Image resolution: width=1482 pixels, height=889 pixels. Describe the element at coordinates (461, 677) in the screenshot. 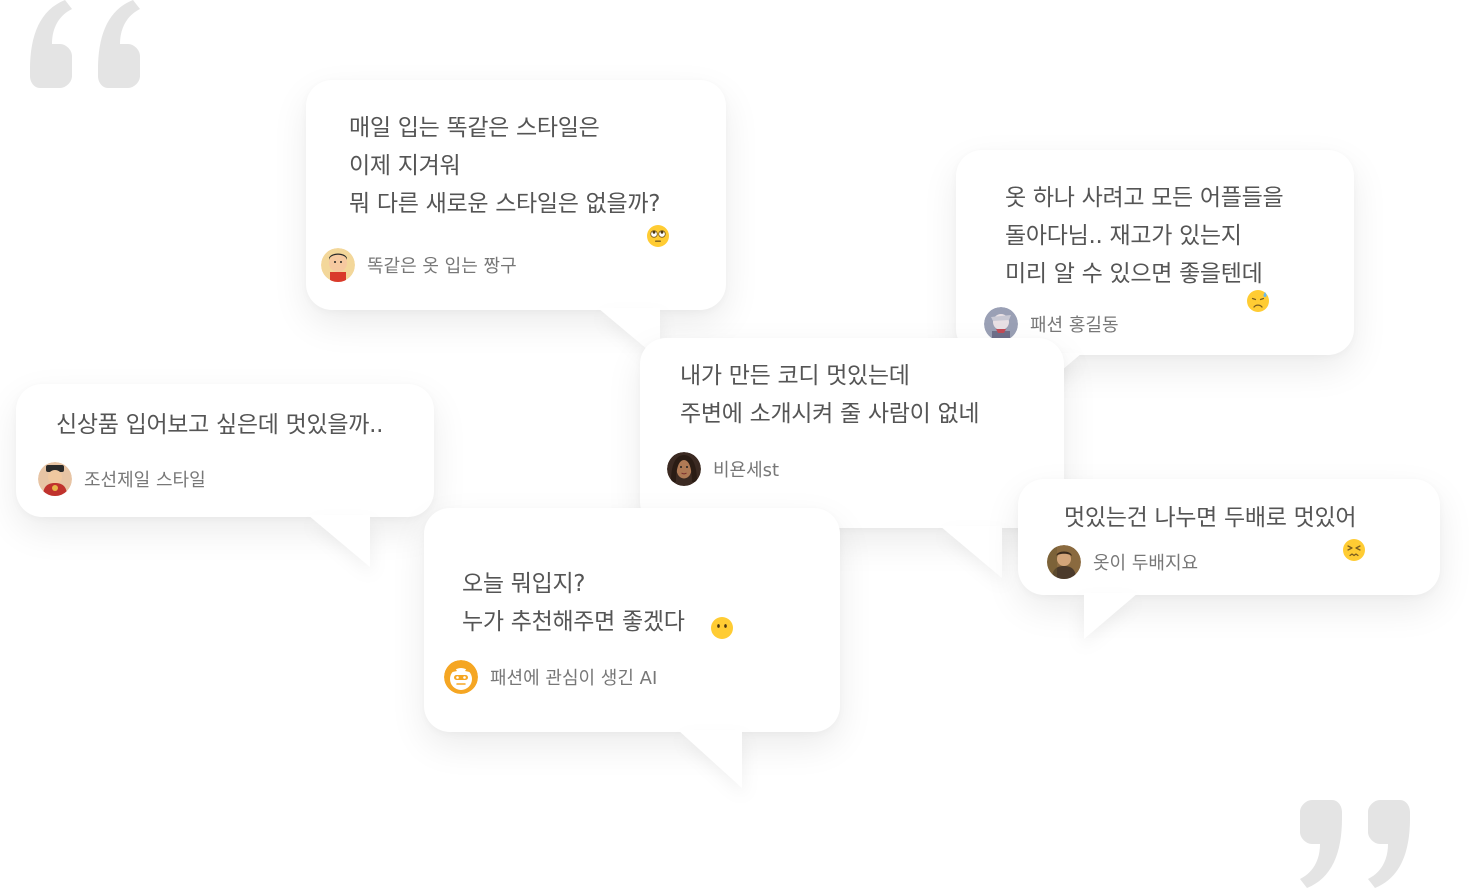

I see `ai-avatar-icon` at that location.